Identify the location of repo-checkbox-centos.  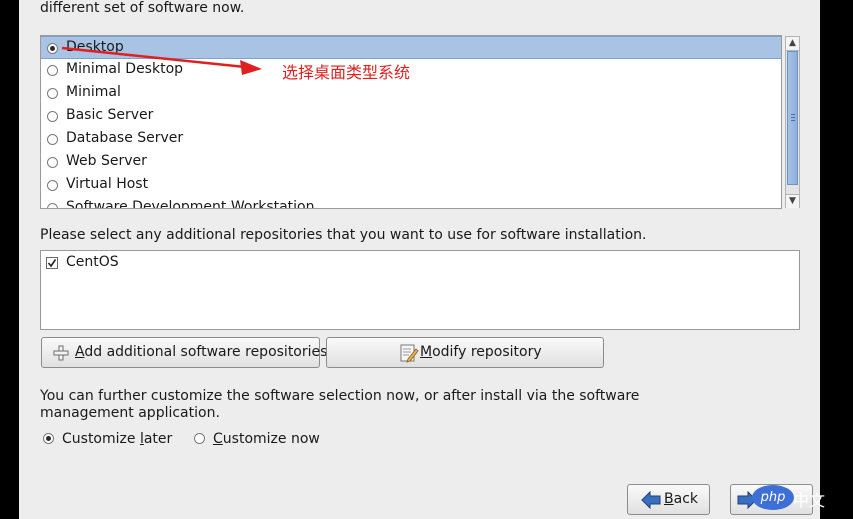
(52, 263).